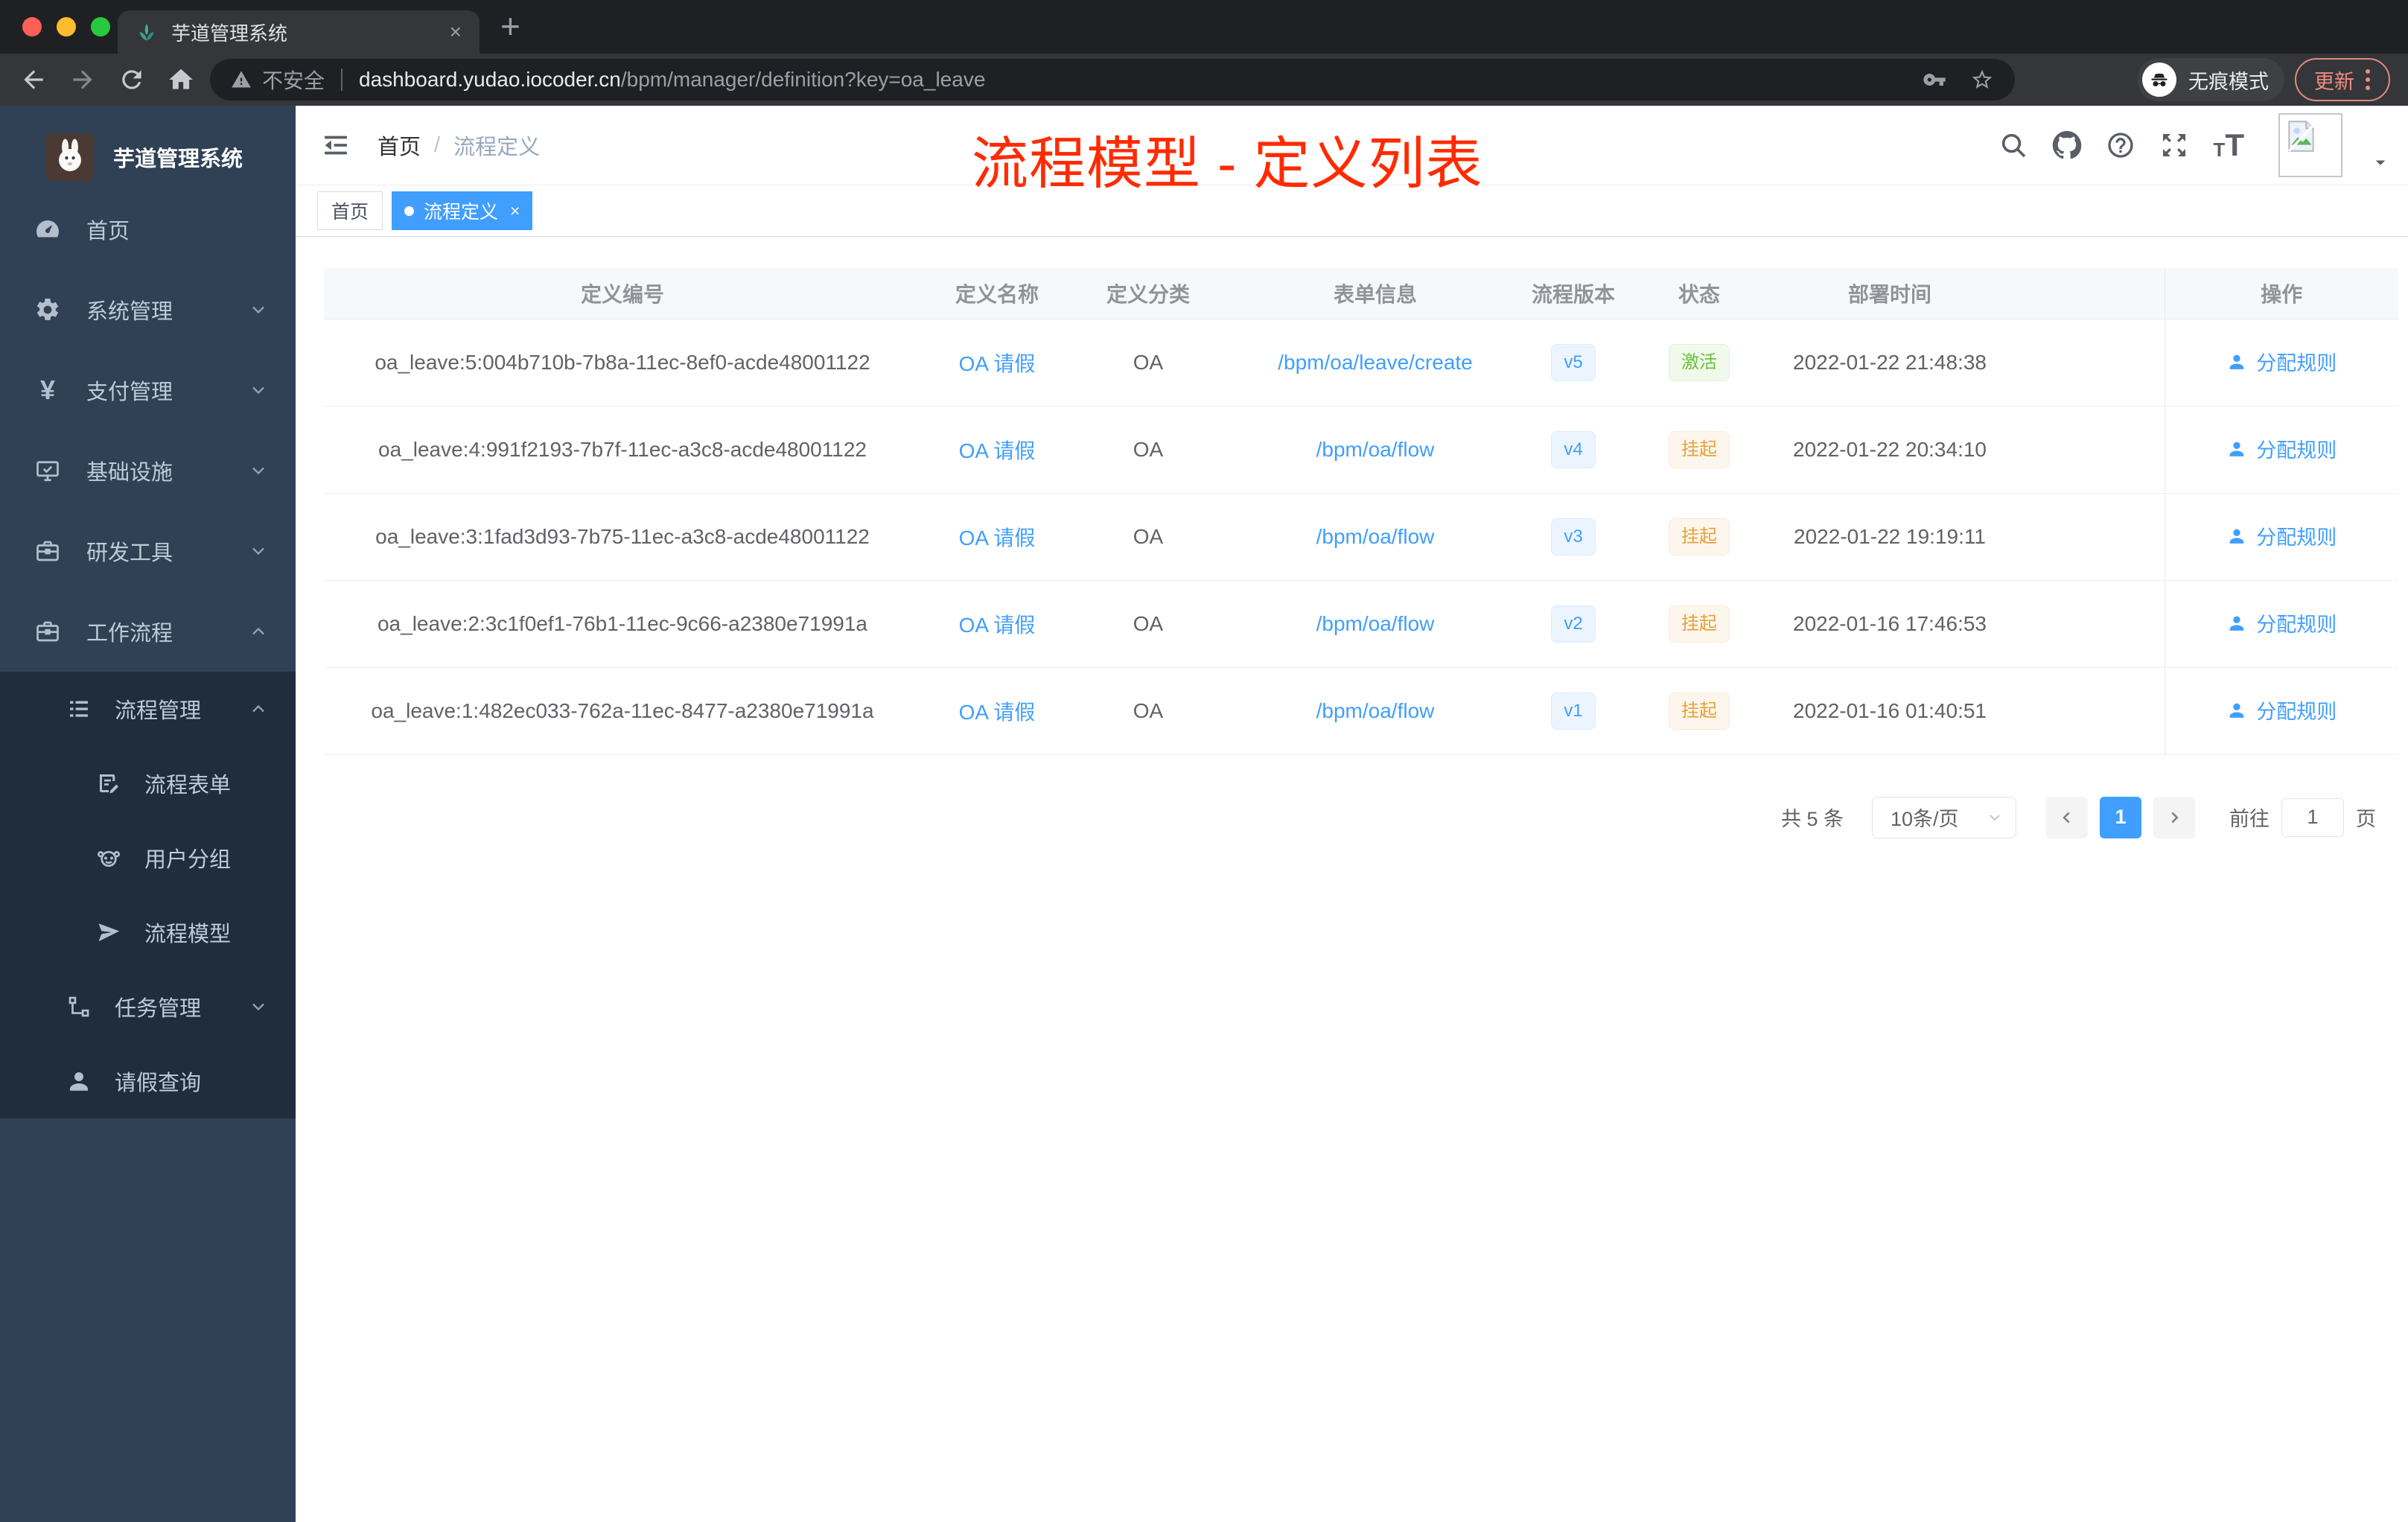 The height and width of the screenshot is (1522, 2408). What do you see at coordinates (510, 26) in the screenshot?
I see `new-tab-button: +` at bounding box center [510, 26].